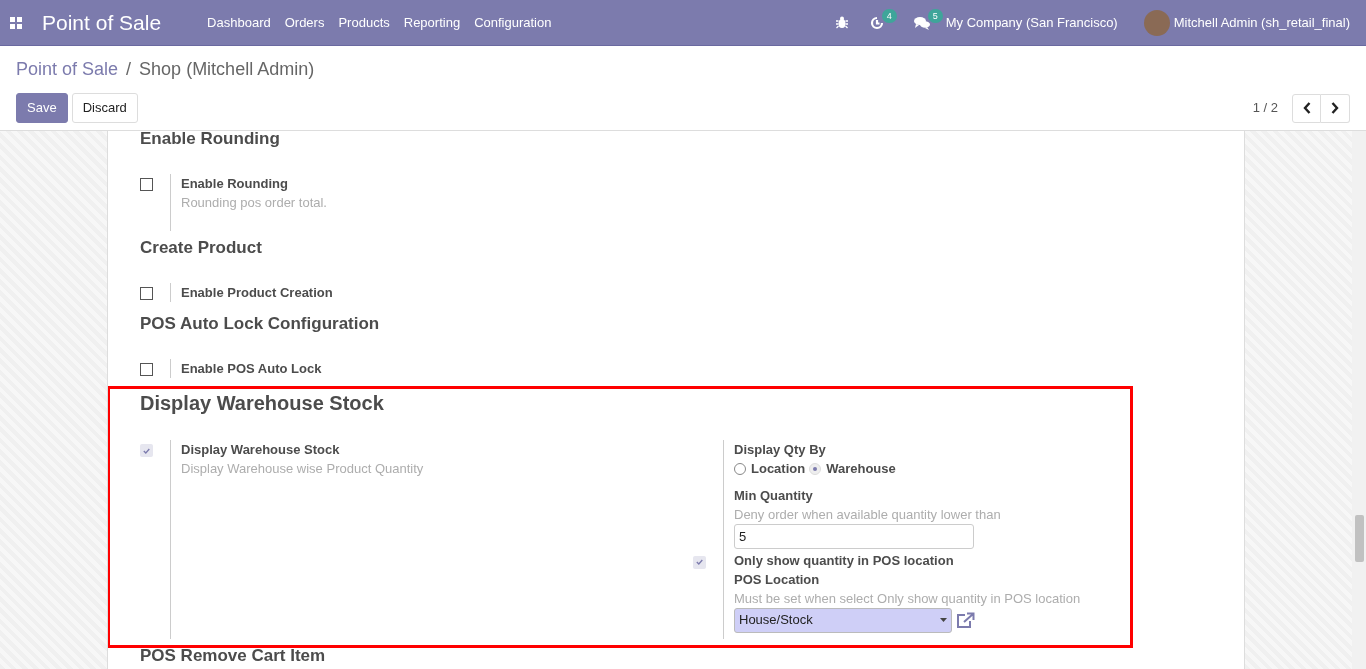 The width and height of the screenshot is (1366, 669). What do you see at coordinates (1265, 108) in the screenshot?
I see `pager-value: 1 / 2` at bounding box center [1265, 108].